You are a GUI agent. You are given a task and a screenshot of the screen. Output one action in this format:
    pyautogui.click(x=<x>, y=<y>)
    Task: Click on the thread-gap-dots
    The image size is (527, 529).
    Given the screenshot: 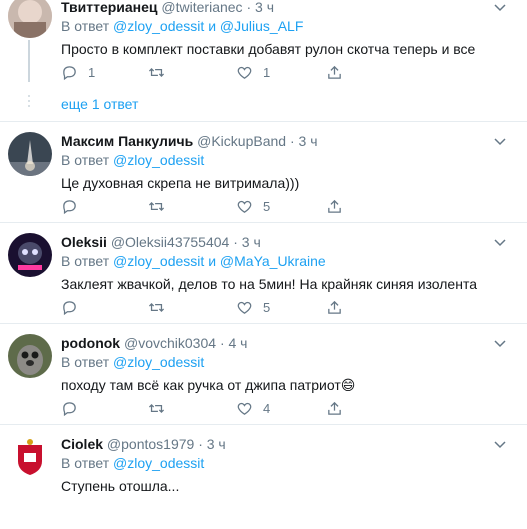 What is the action you would take?
    pyautogui.click(x=29, y=104)
    